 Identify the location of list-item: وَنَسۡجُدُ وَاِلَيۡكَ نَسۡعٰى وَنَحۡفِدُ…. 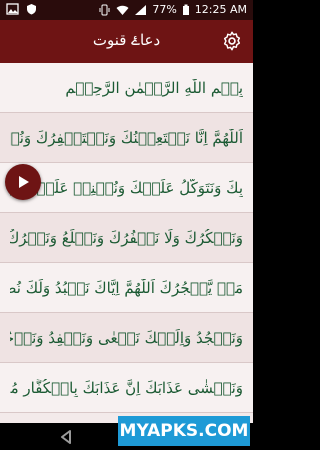
(126, 338).